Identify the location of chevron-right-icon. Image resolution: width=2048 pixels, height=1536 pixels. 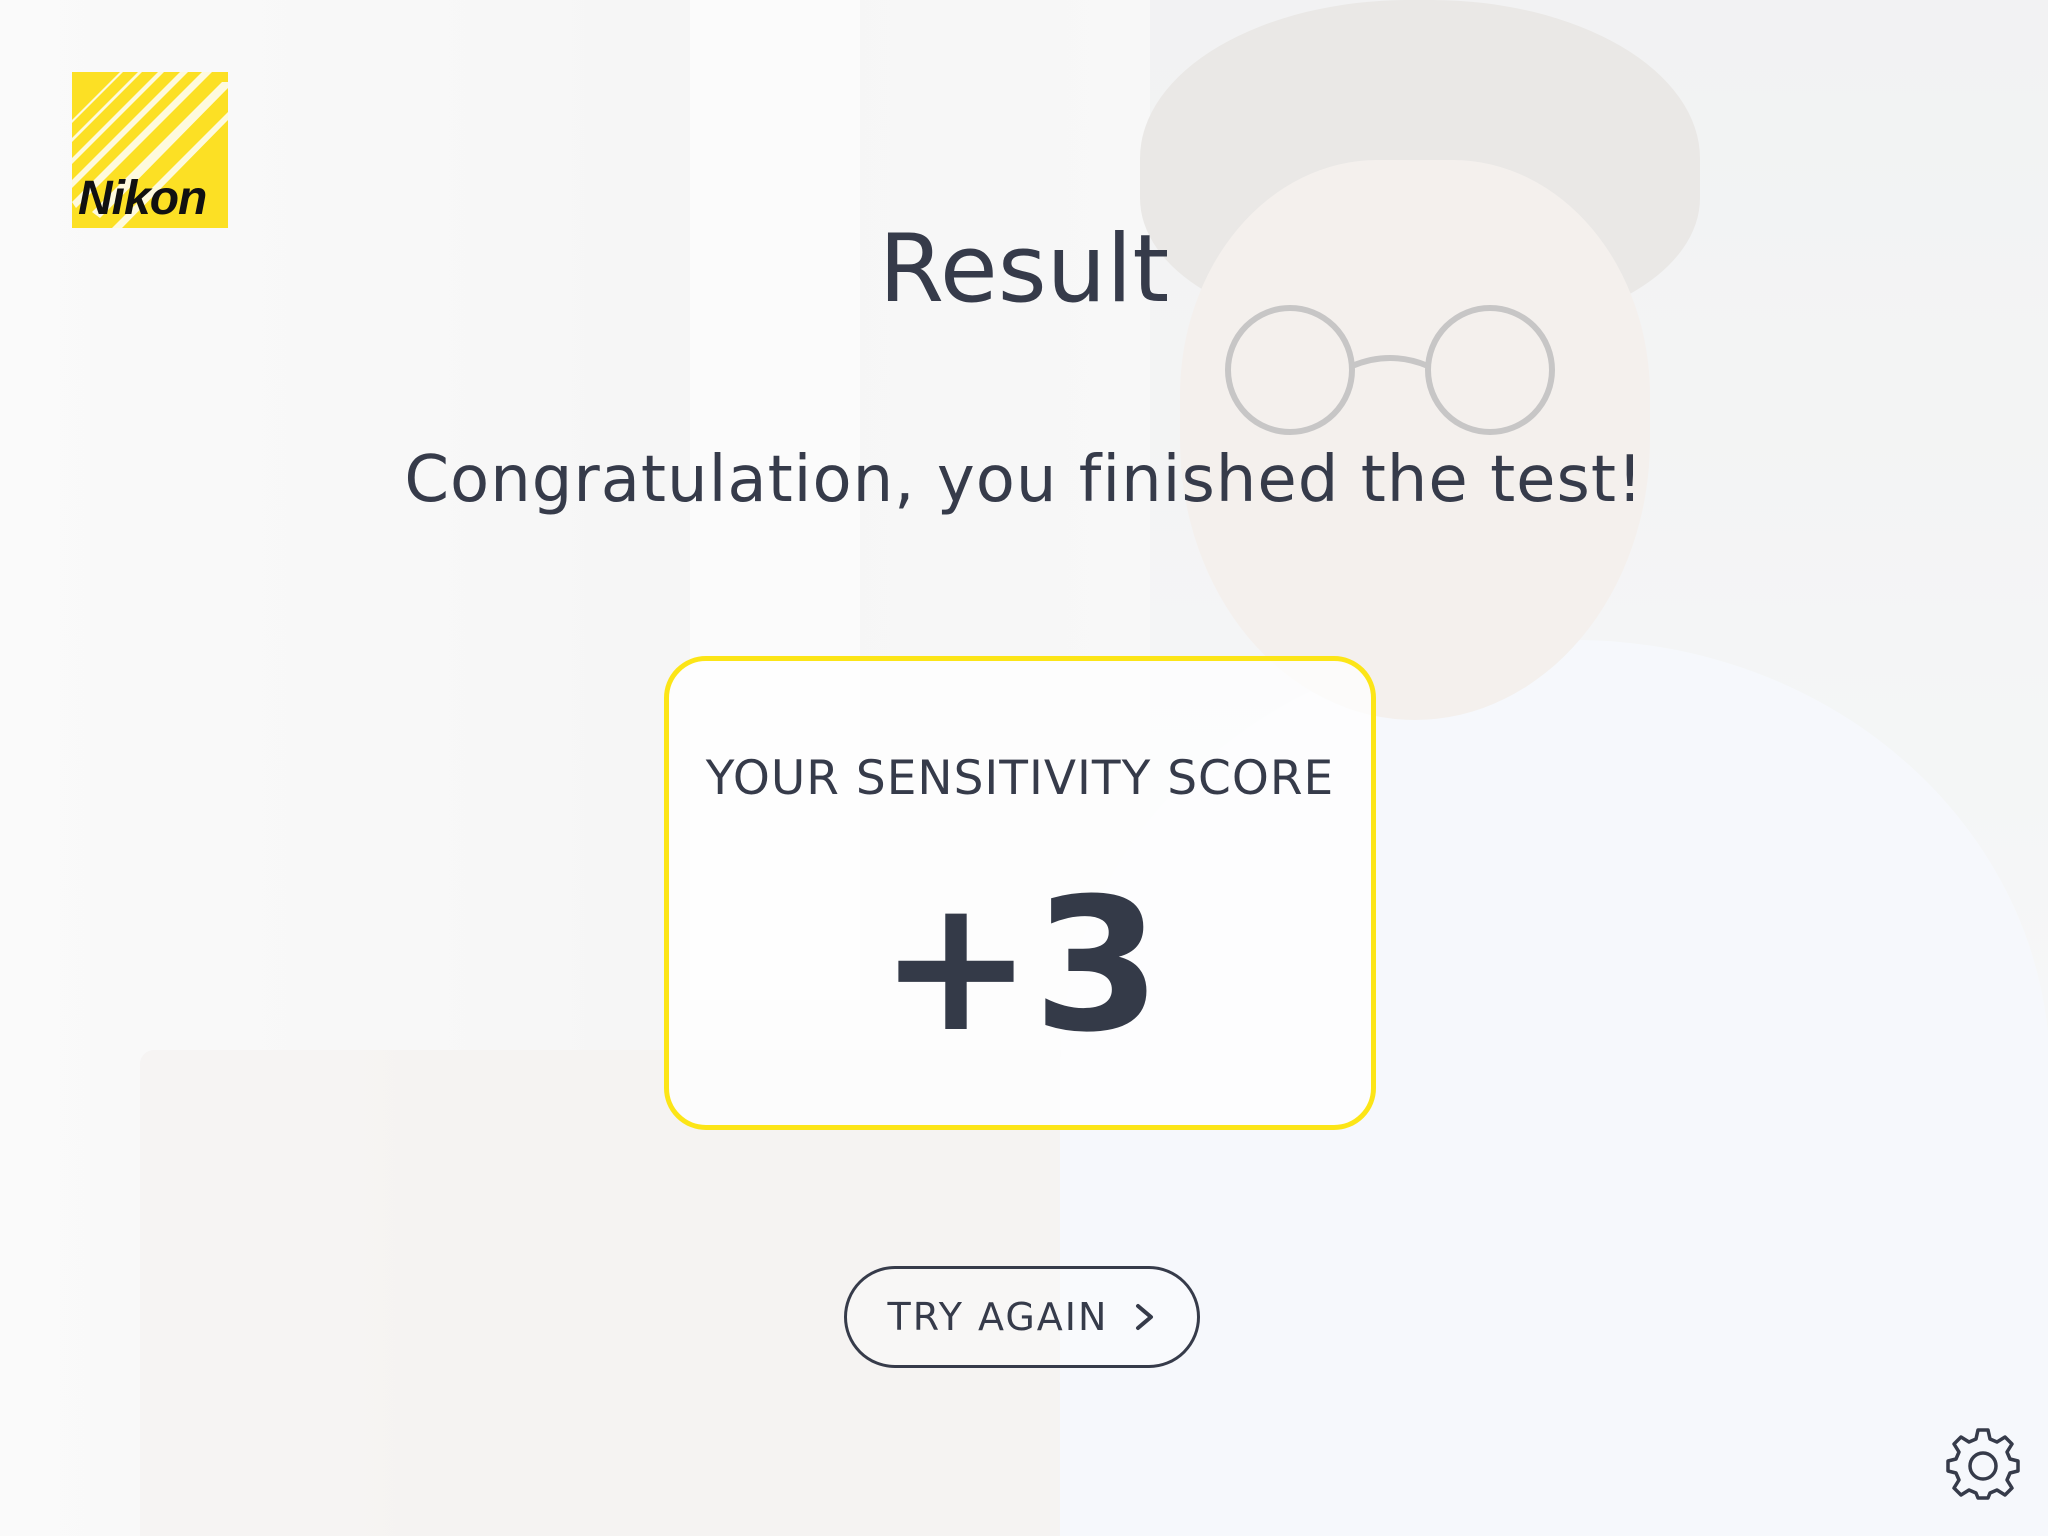
(1145, 1317).